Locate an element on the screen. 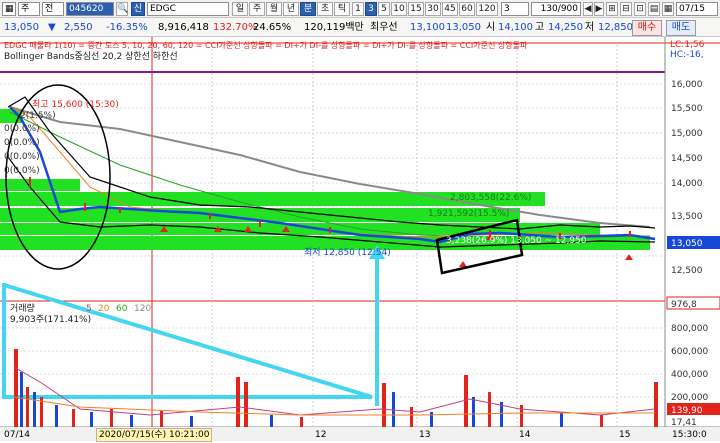 This screenshot has width=720, height=443. box-label: 3,238(26.9%) 13,050 ~ 12,950 is located at coordinates (516, 241).